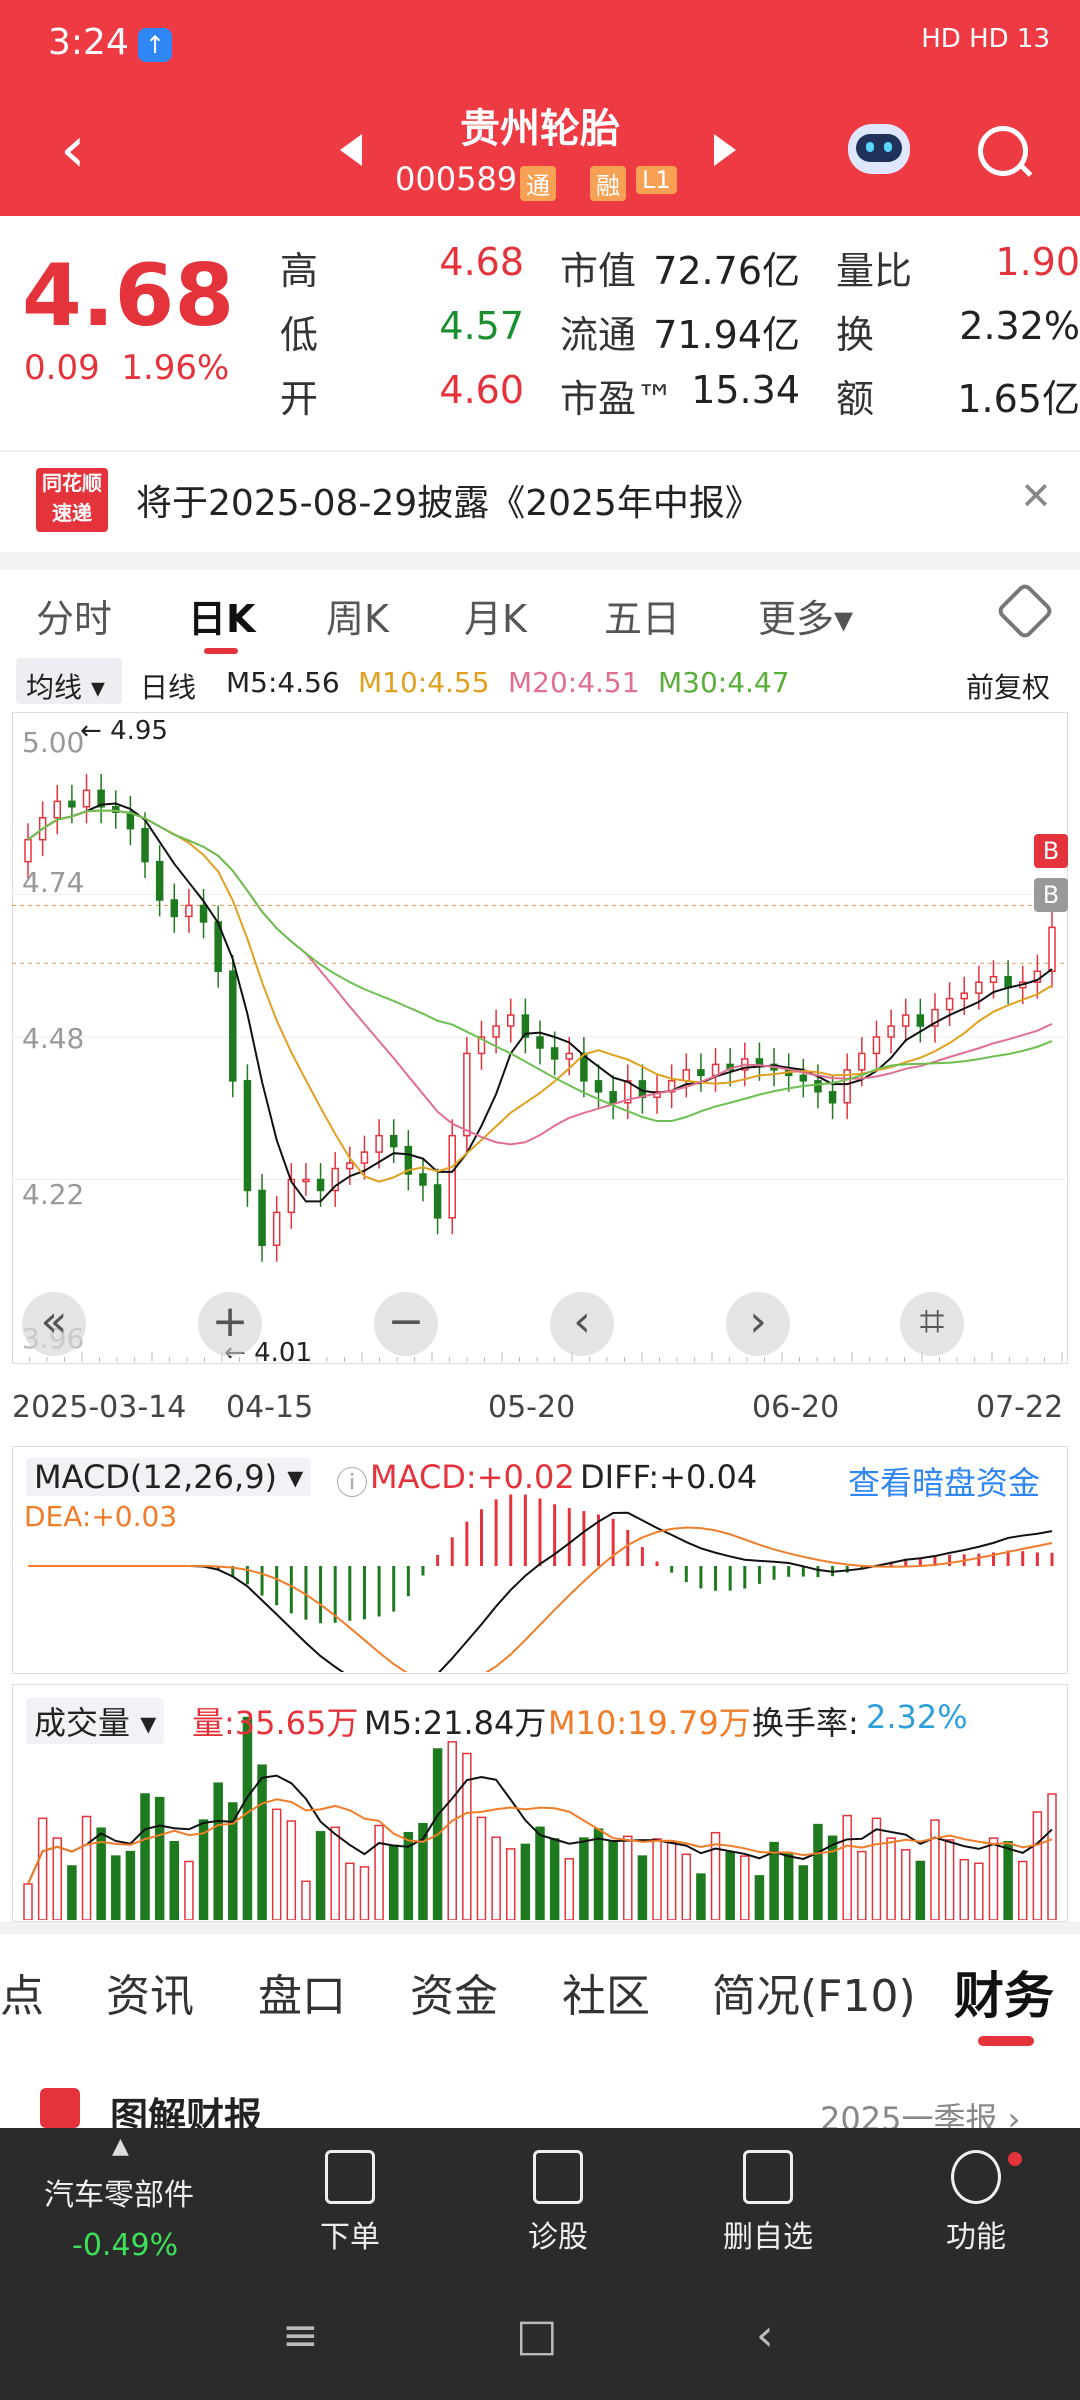 The image size is (1080, 2400). Describe the element at coordinates (481, 390) in the screenshot. I see `open-value: 4.60` at that location.